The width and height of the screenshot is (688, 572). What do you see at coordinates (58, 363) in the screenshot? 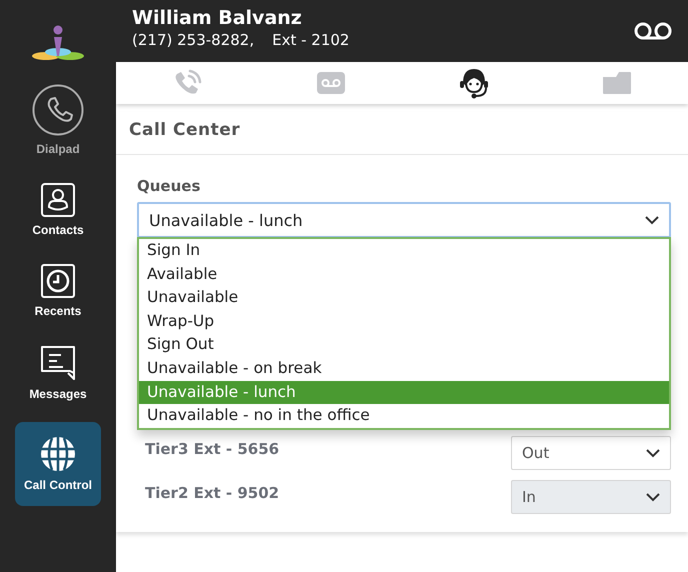
I see `message-icon` at bounding box center [58, 363].